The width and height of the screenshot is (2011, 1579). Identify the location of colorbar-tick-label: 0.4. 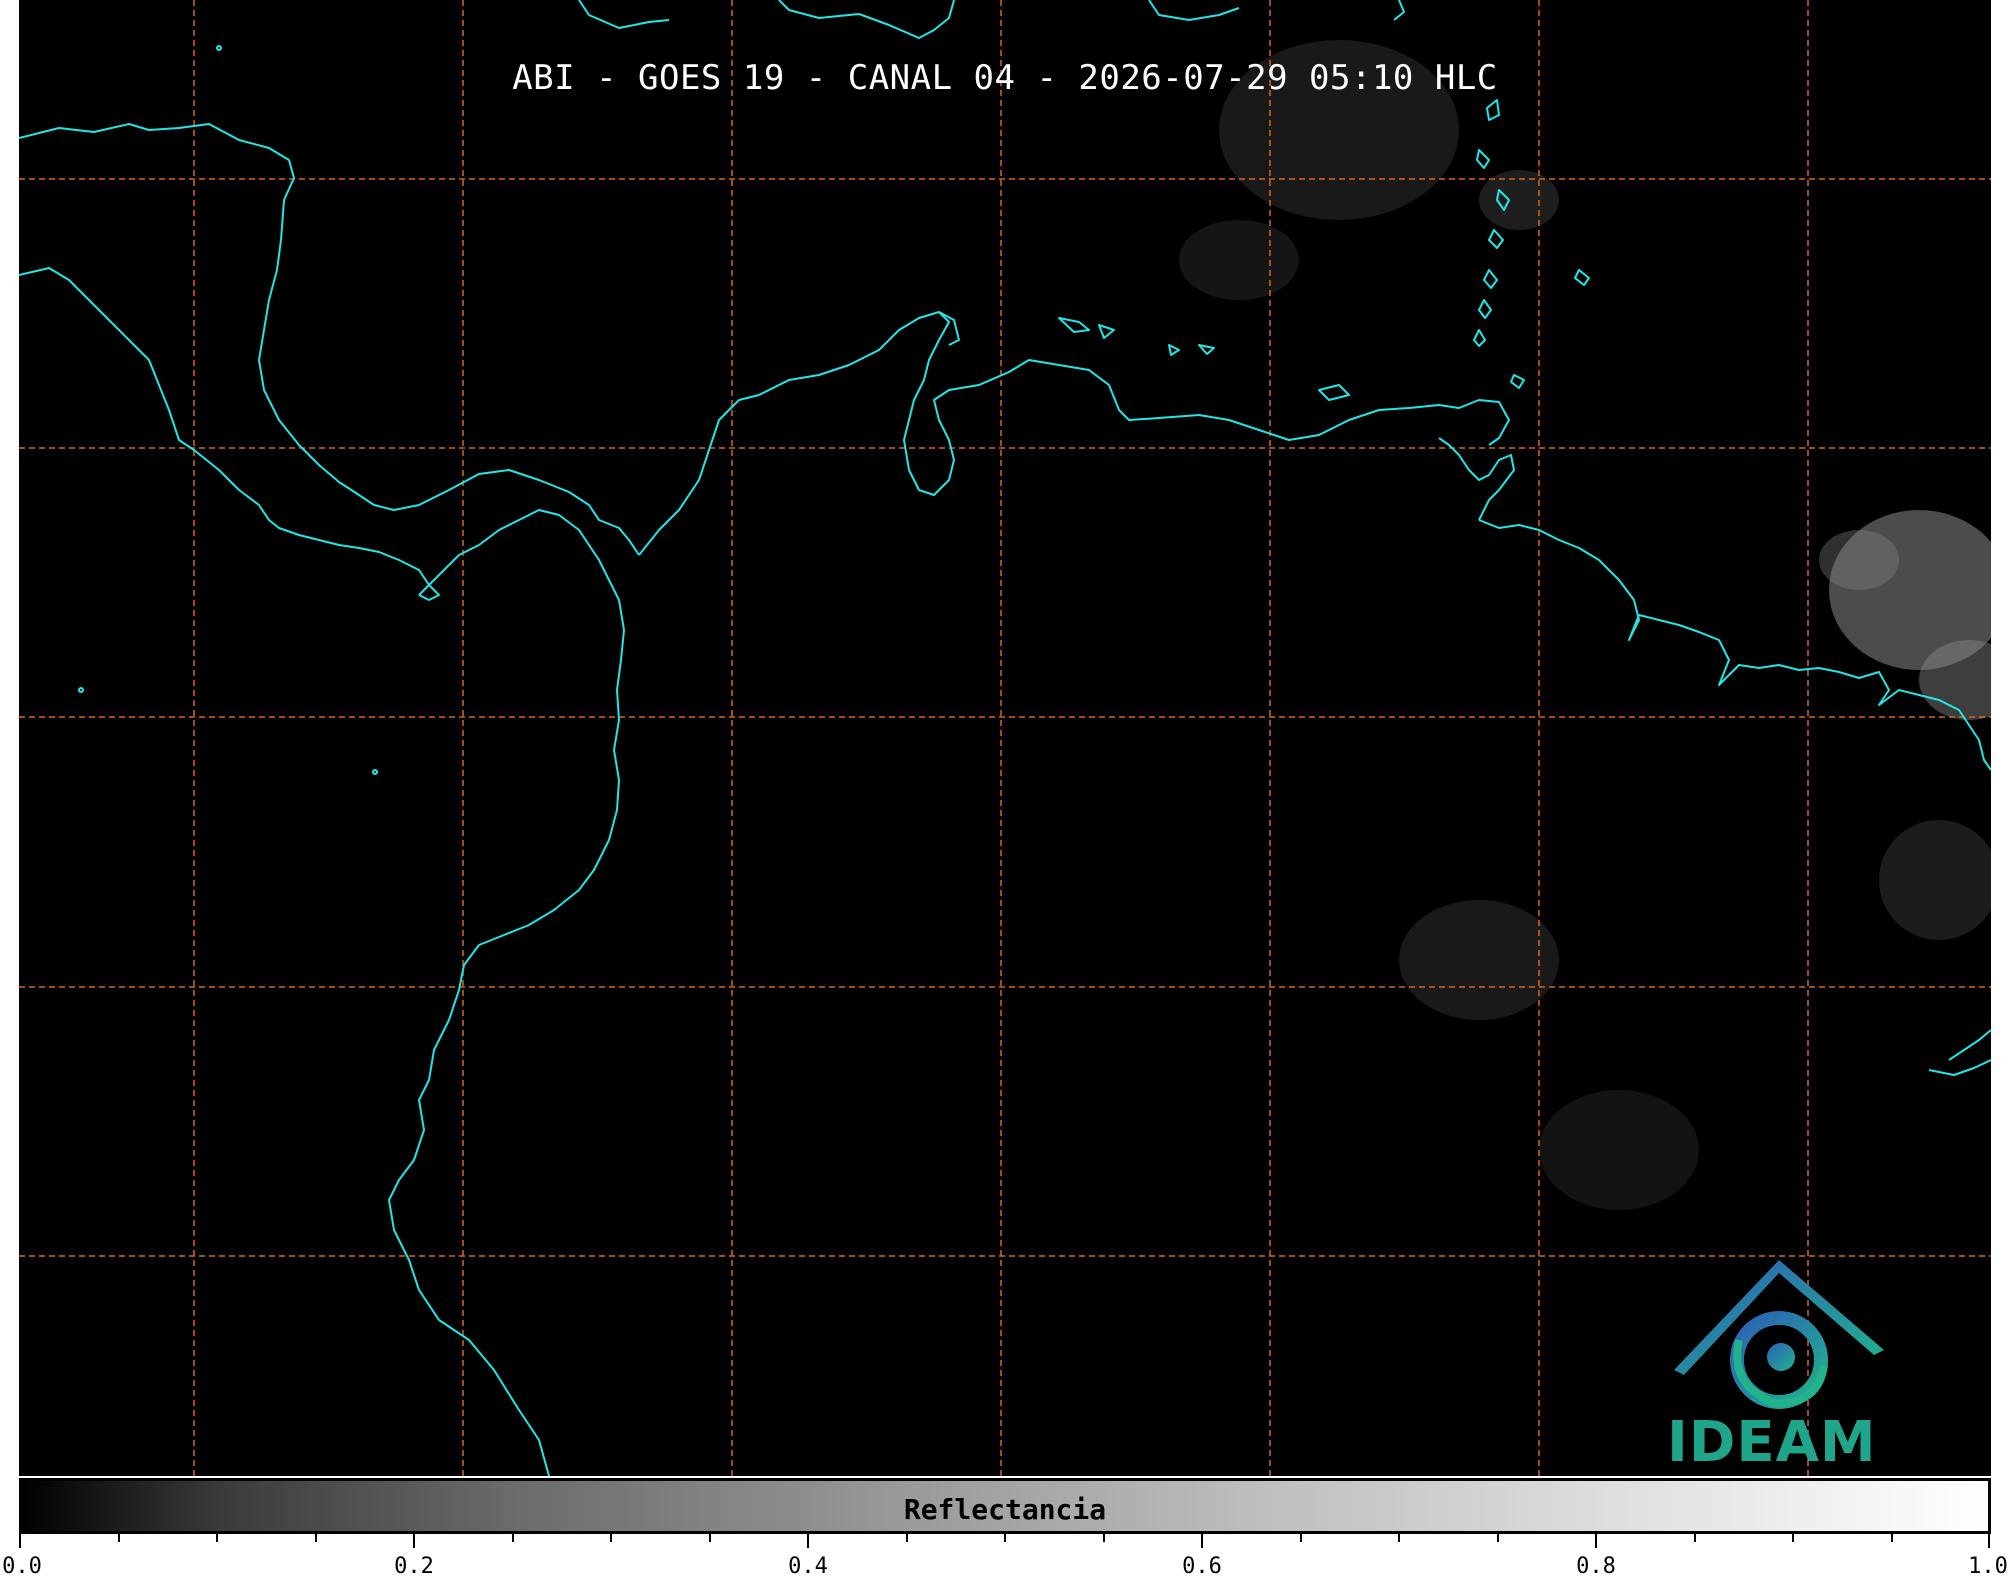
(808, 1566).